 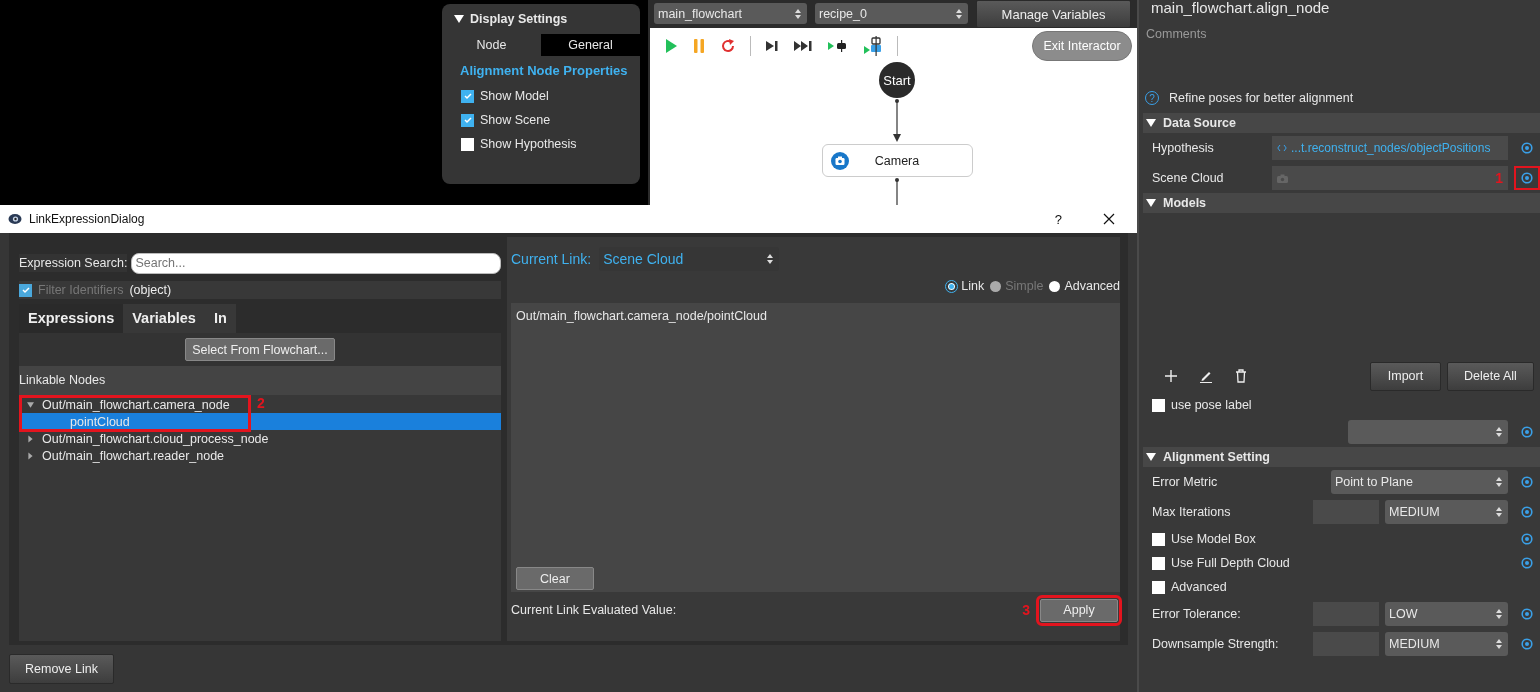 I want to click on add-icon, so click(x=1171, y=376).